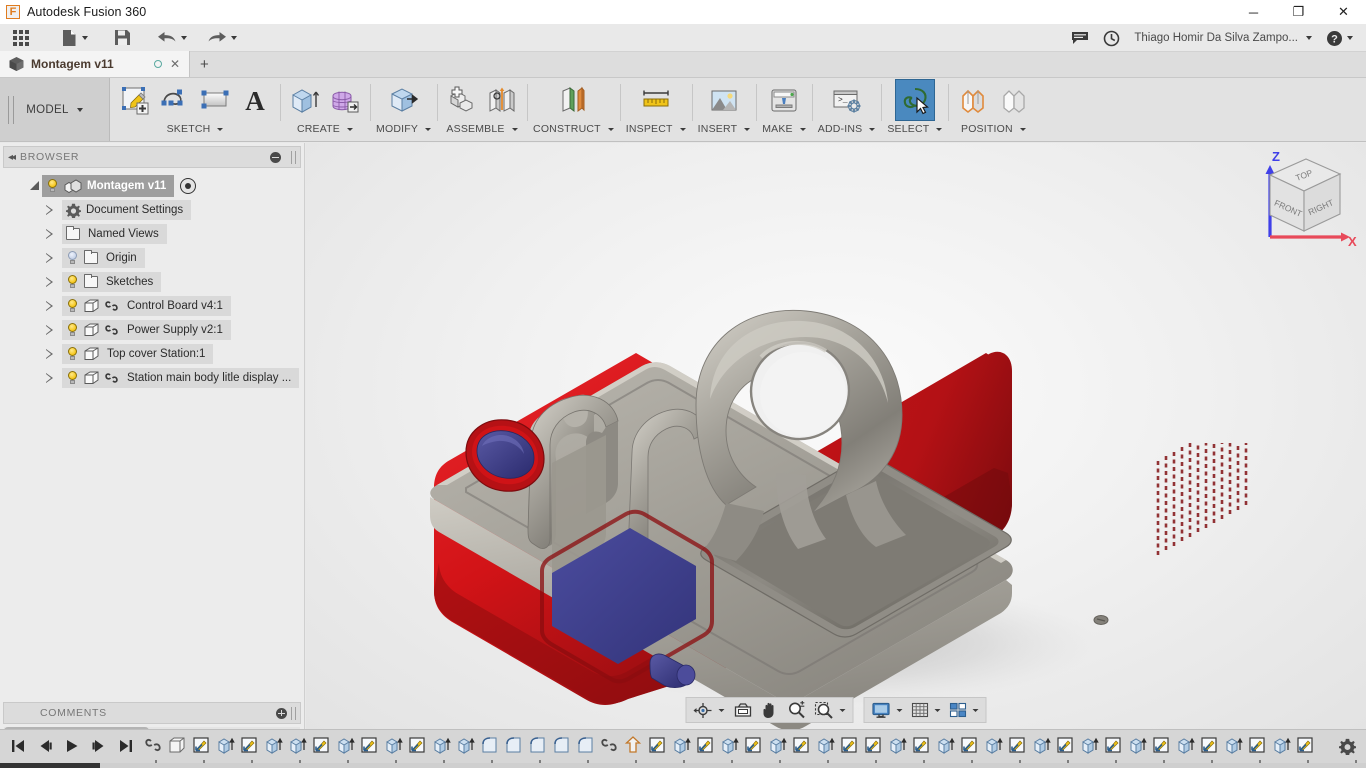 Image resolution: width=1366 pixels, height=768 pixels. Describe the element at coordinates (847, 100) in the screenshot. I see `scripts-addins-tool: >_` at that location.